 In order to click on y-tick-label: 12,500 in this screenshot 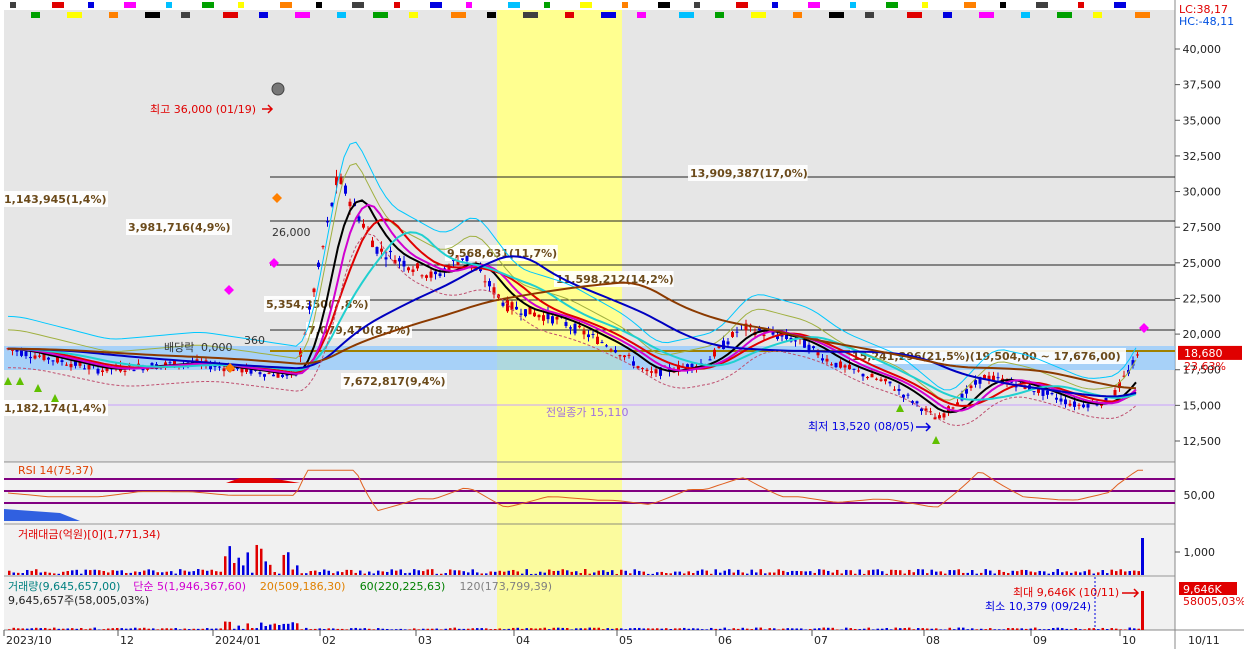, I will do `click(1202, 441)`.